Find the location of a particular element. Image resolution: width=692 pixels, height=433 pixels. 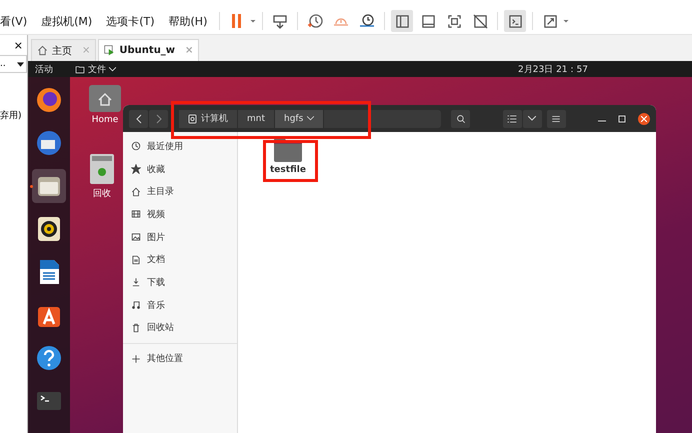

tab-label: 主页 is located at coordinates (62, 51).